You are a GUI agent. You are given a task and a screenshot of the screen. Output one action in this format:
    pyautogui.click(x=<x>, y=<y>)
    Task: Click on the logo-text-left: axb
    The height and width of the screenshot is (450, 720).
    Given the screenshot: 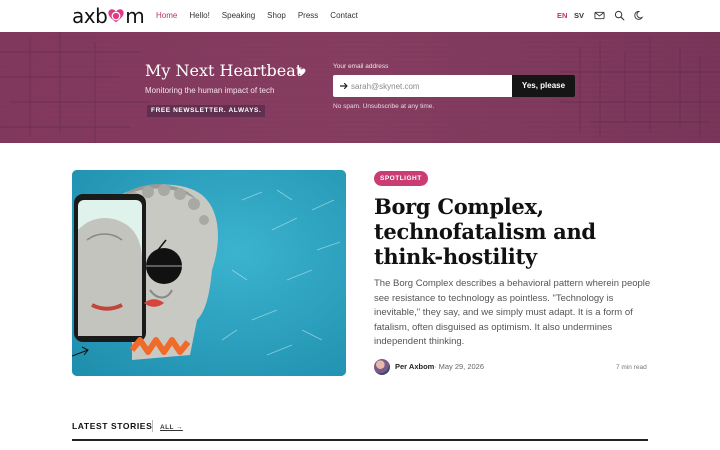 What is the action you would take?
    pyautogui.click(x=90, y=16)
    